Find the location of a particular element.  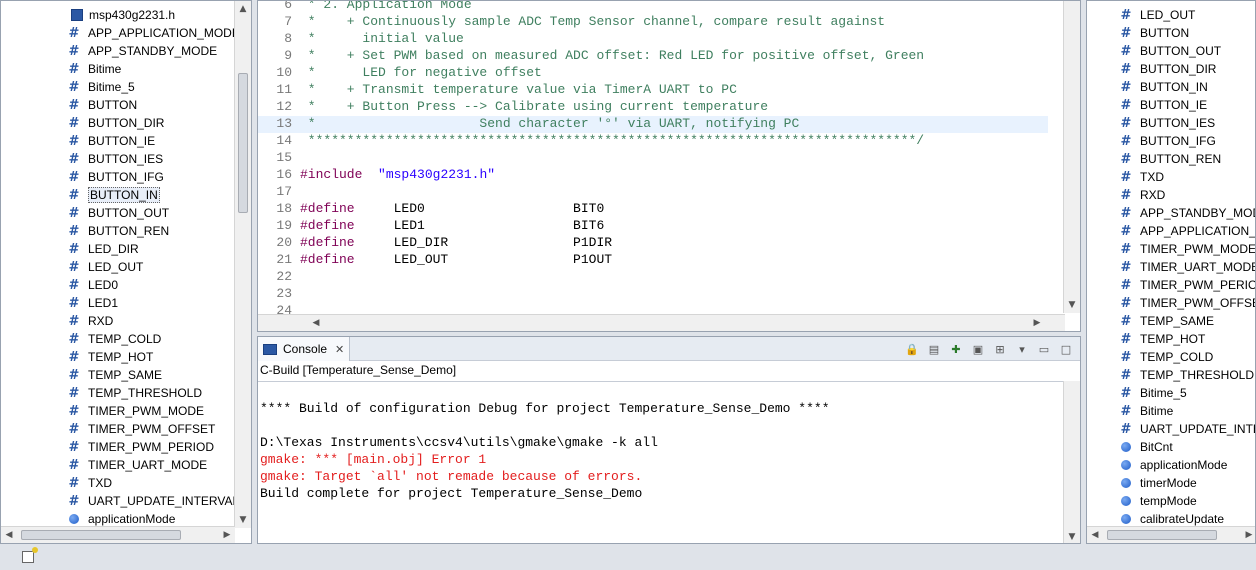

code-line: 16 #include "msp430g2231.h" is located at coordinates (653, 175).